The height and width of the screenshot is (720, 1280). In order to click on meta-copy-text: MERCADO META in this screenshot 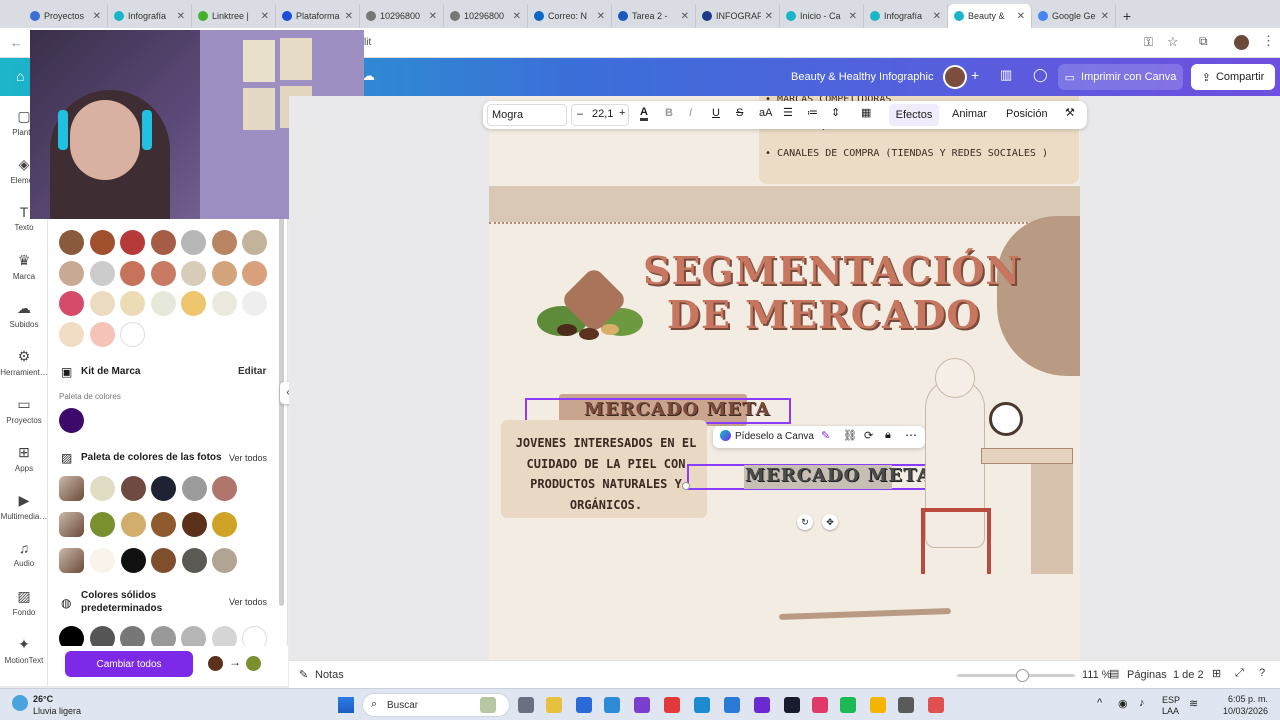, I will do `click(838, 475)`.